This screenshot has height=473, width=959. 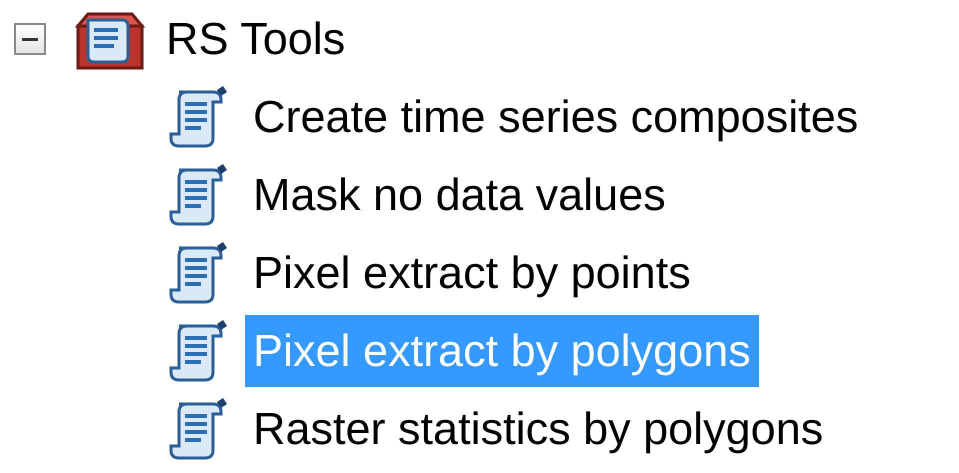 I want to click on tool-item: Raster statistics by polygons, so click(x=538, y=429).